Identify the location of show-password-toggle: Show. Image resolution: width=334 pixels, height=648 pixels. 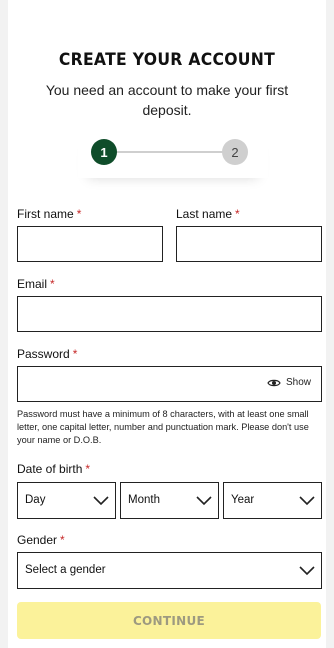
(289, 382).